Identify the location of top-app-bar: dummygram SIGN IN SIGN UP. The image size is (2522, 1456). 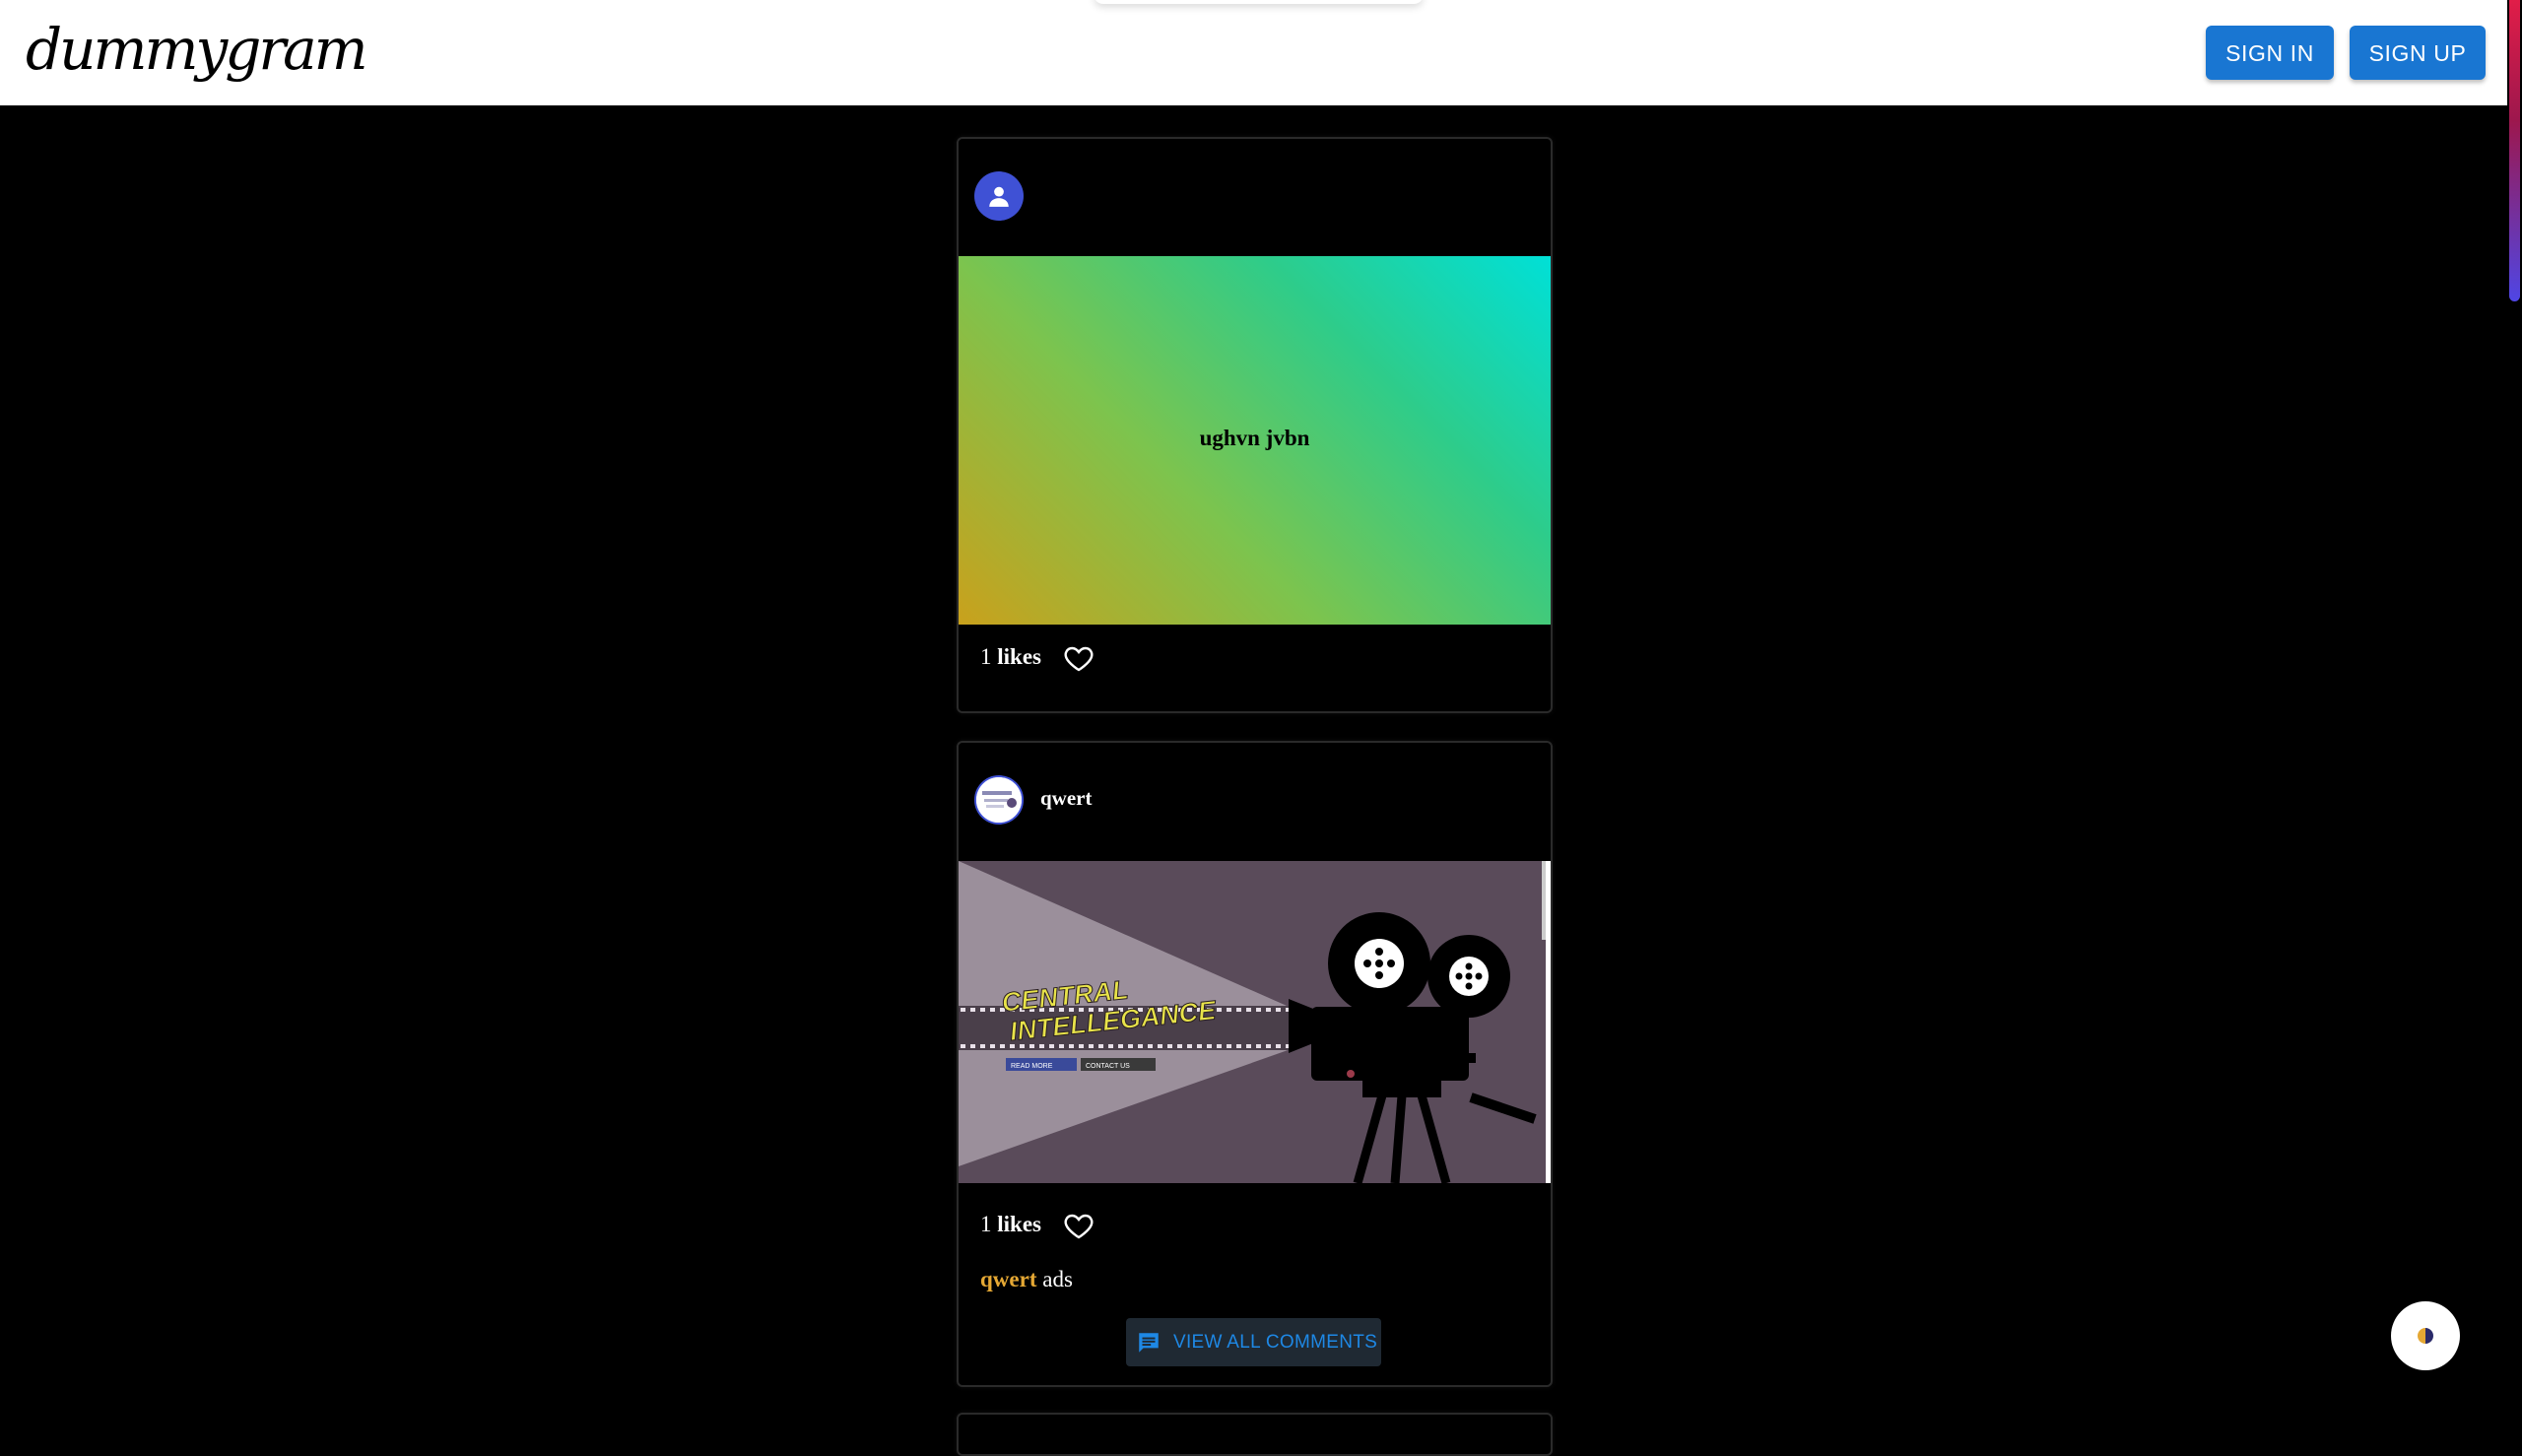
(1253, 52).